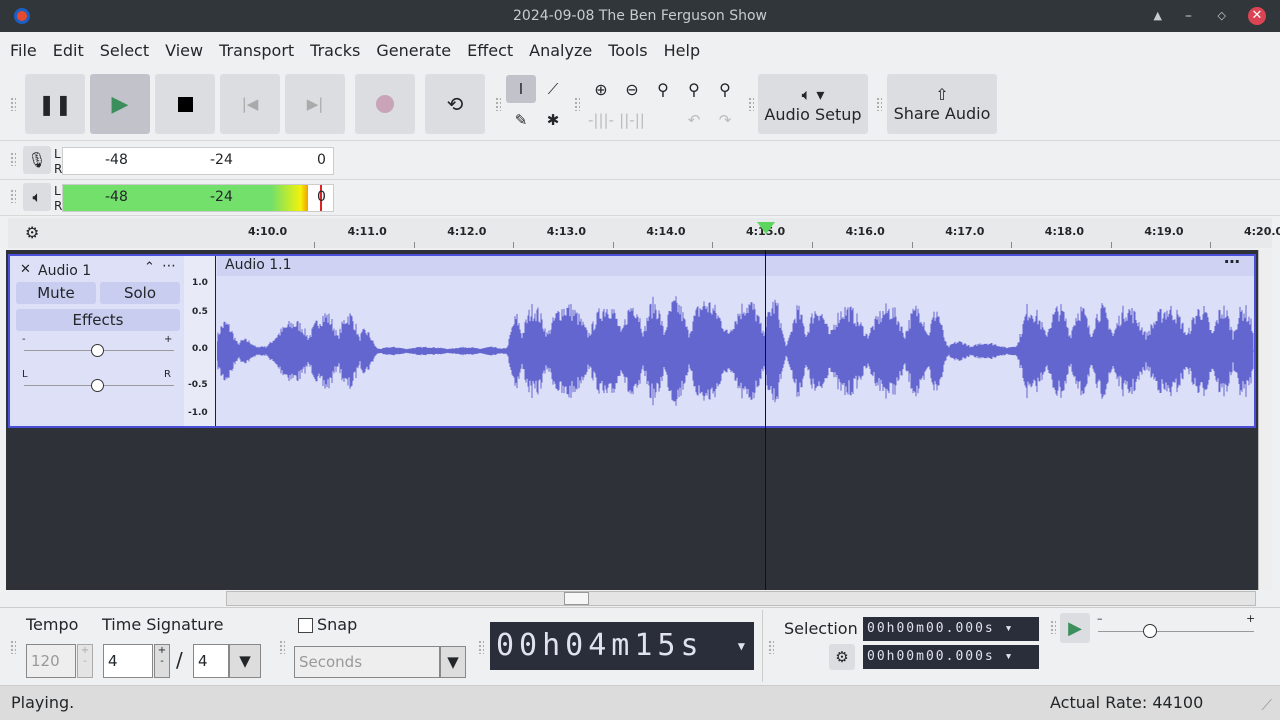  Describe the element at coordinates (1158, 16) in the screenshot. I see `keep-above-icon: ▲` at that location.